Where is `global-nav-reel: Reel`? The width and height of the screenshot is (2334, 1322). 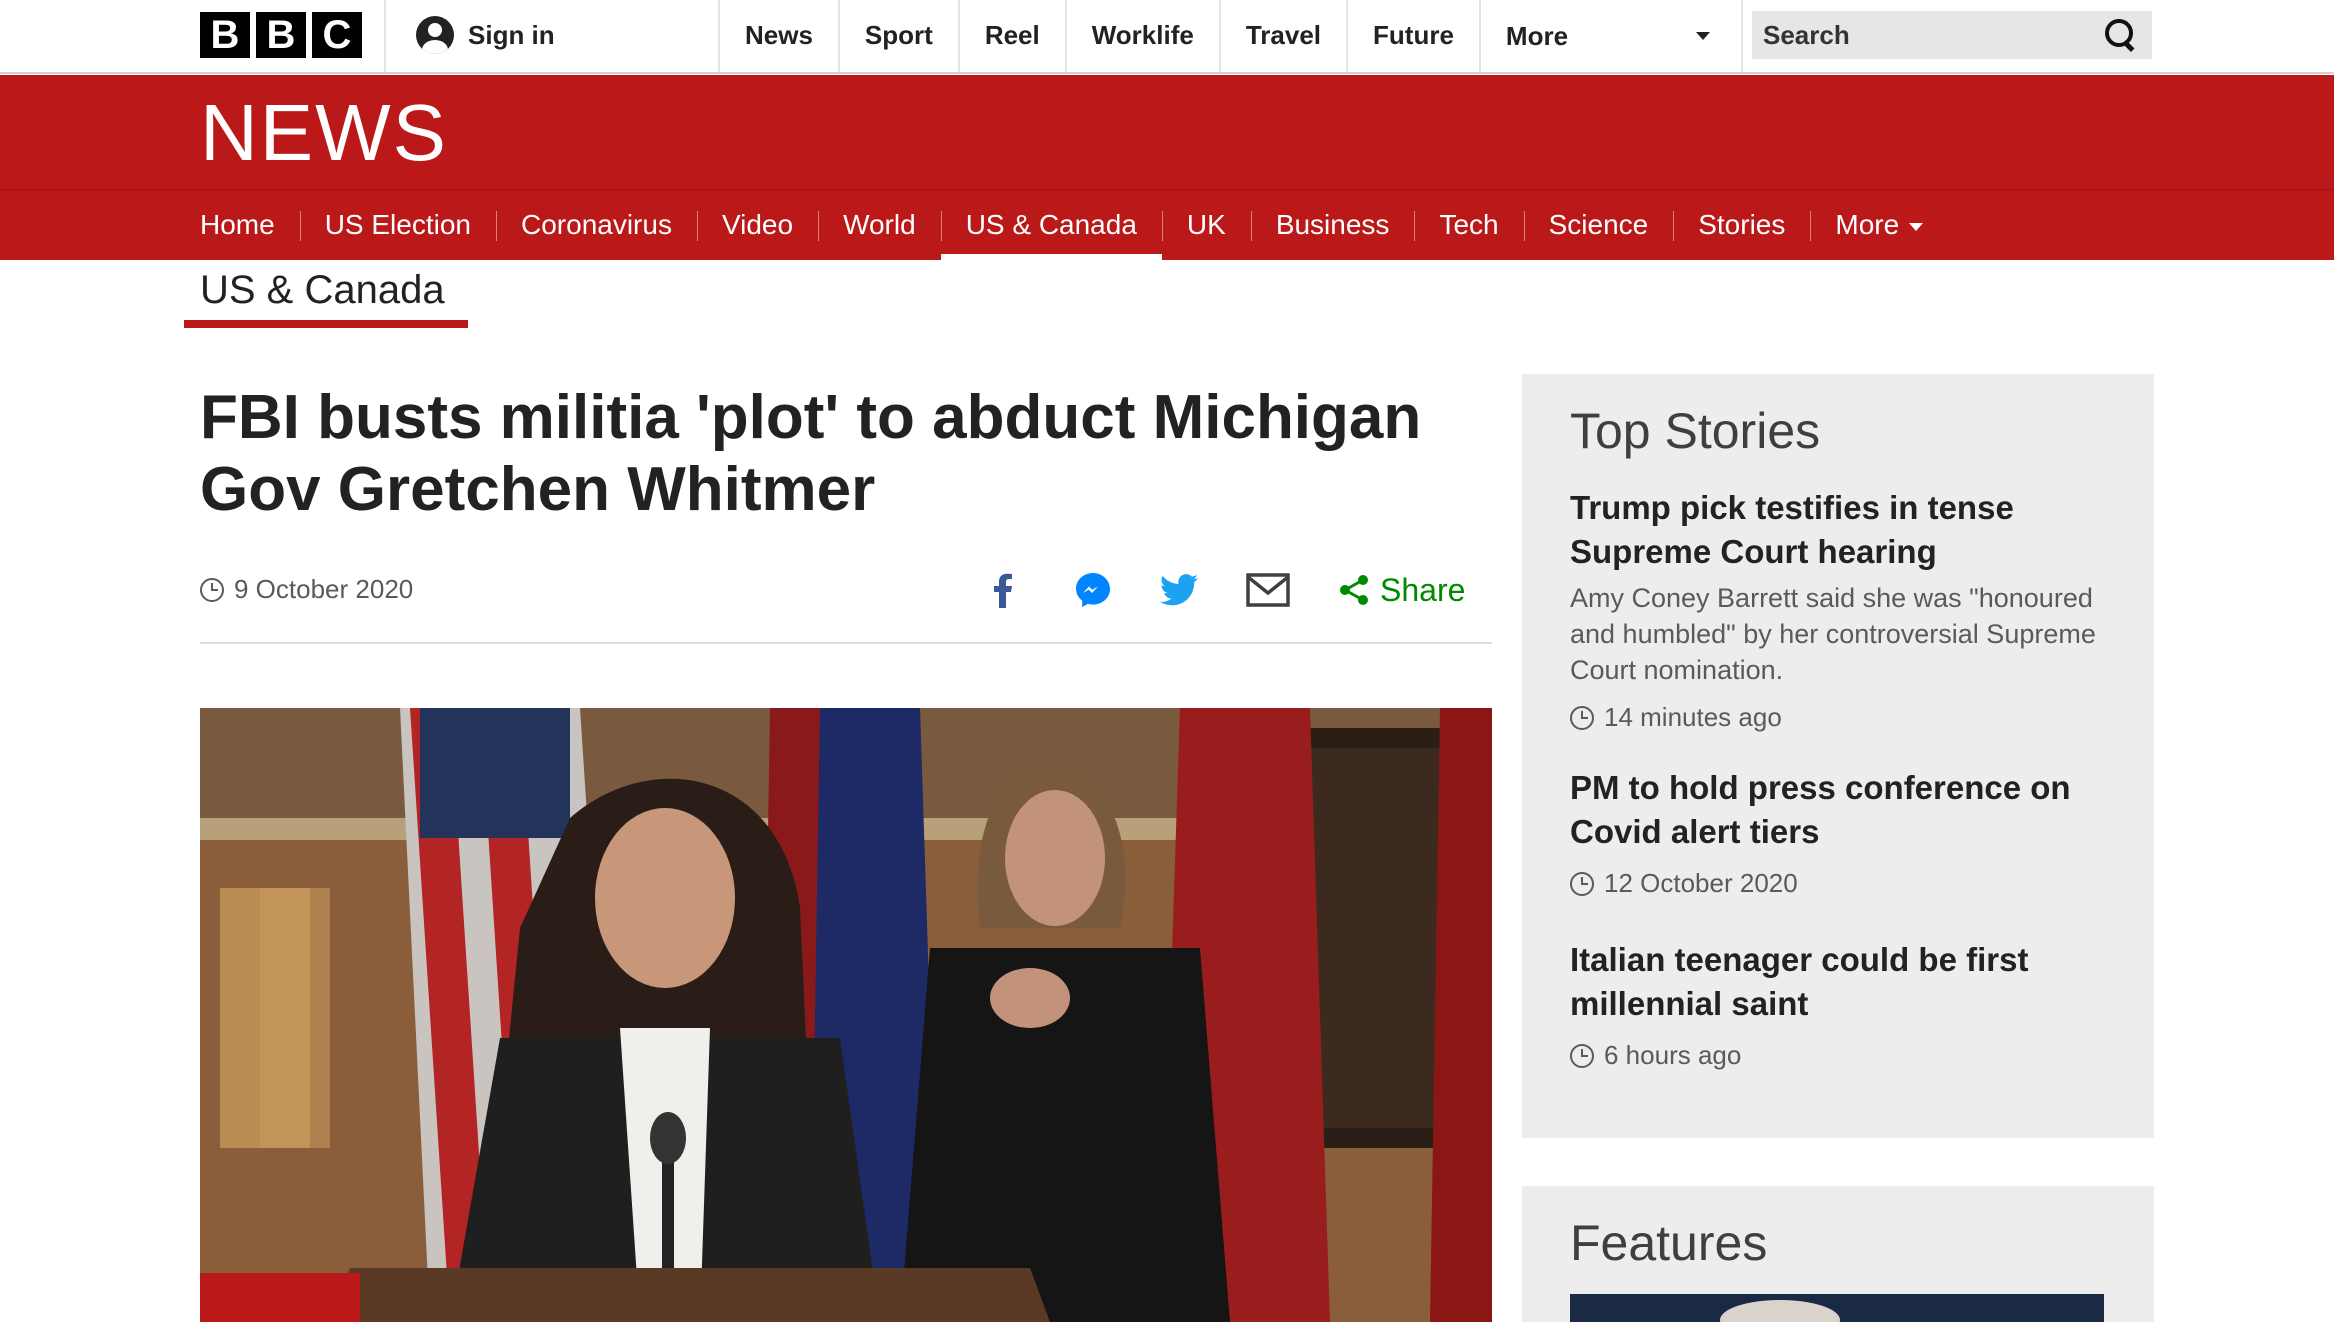
global-nav-reel: Reel is located at coordinates (1011, 36).